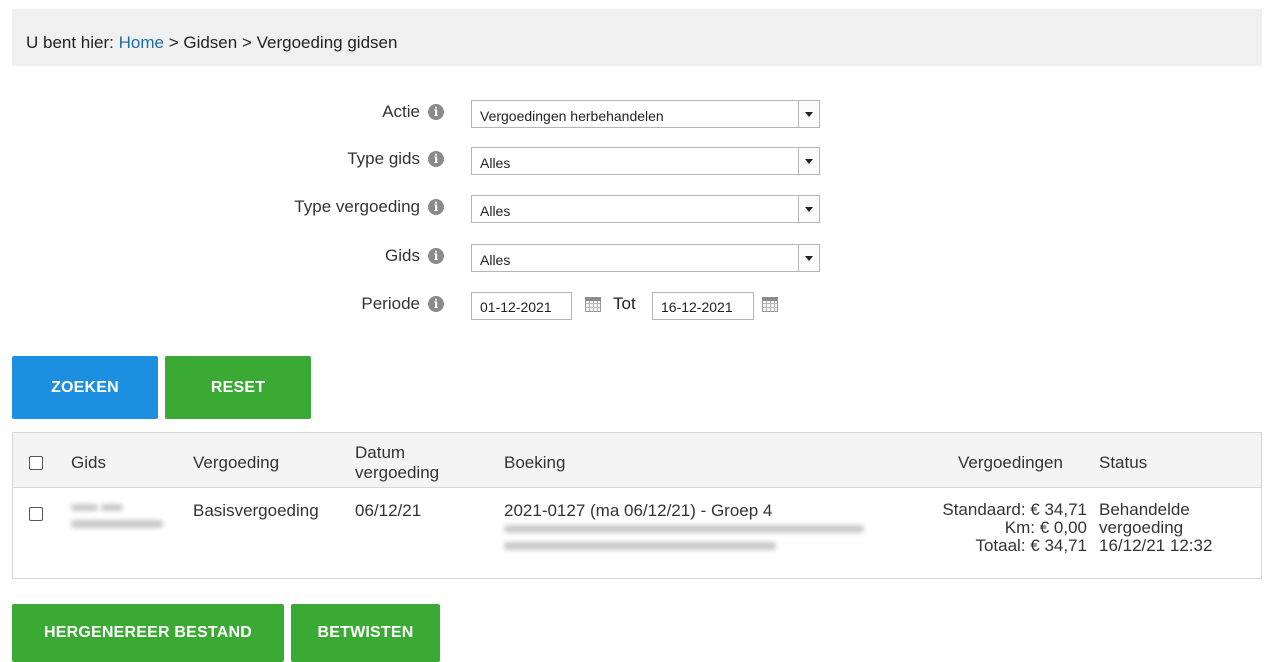 The width and height of the screenshot is (1266, 662). What do you see at coordinates (1010, 463) in the screenshot?
I see `header-vergoedingen: Vergoedingen` at bounding box center [1010, 463].